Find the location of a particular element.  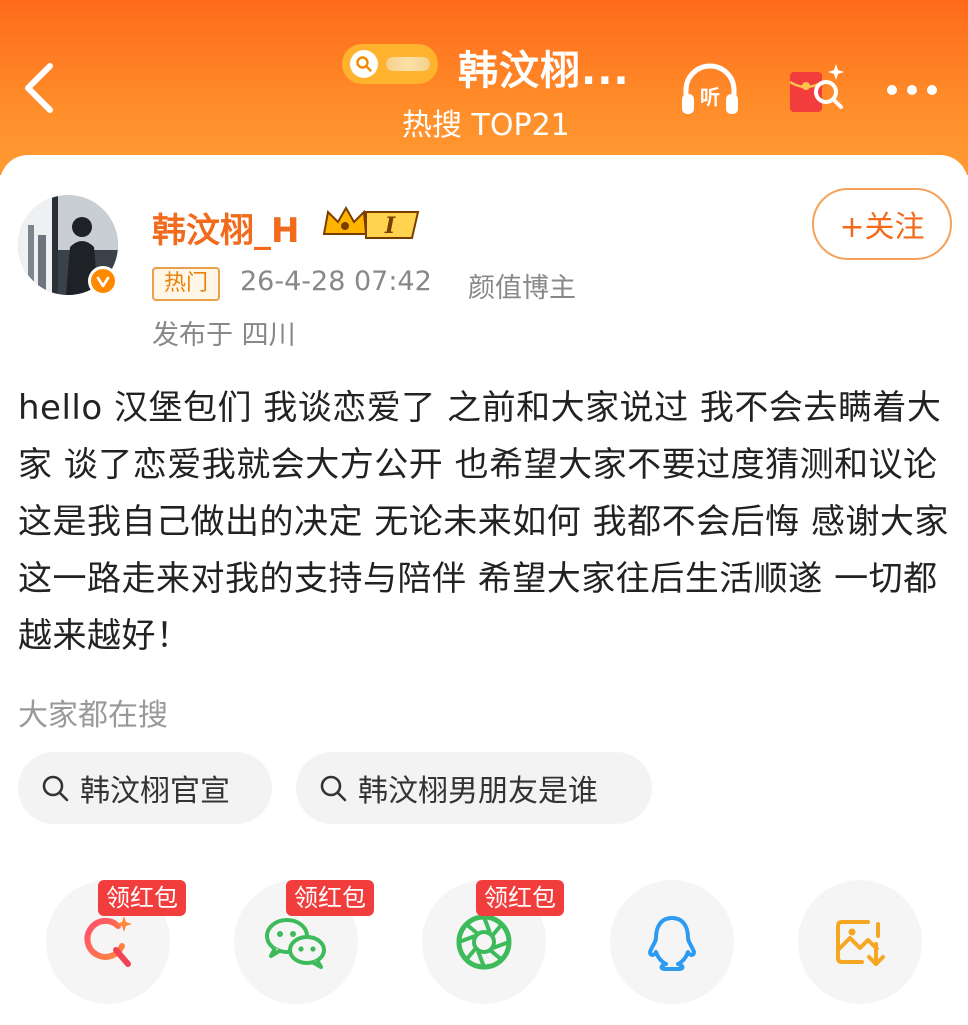

more-dots-icon is located at coordinates (912, 90).